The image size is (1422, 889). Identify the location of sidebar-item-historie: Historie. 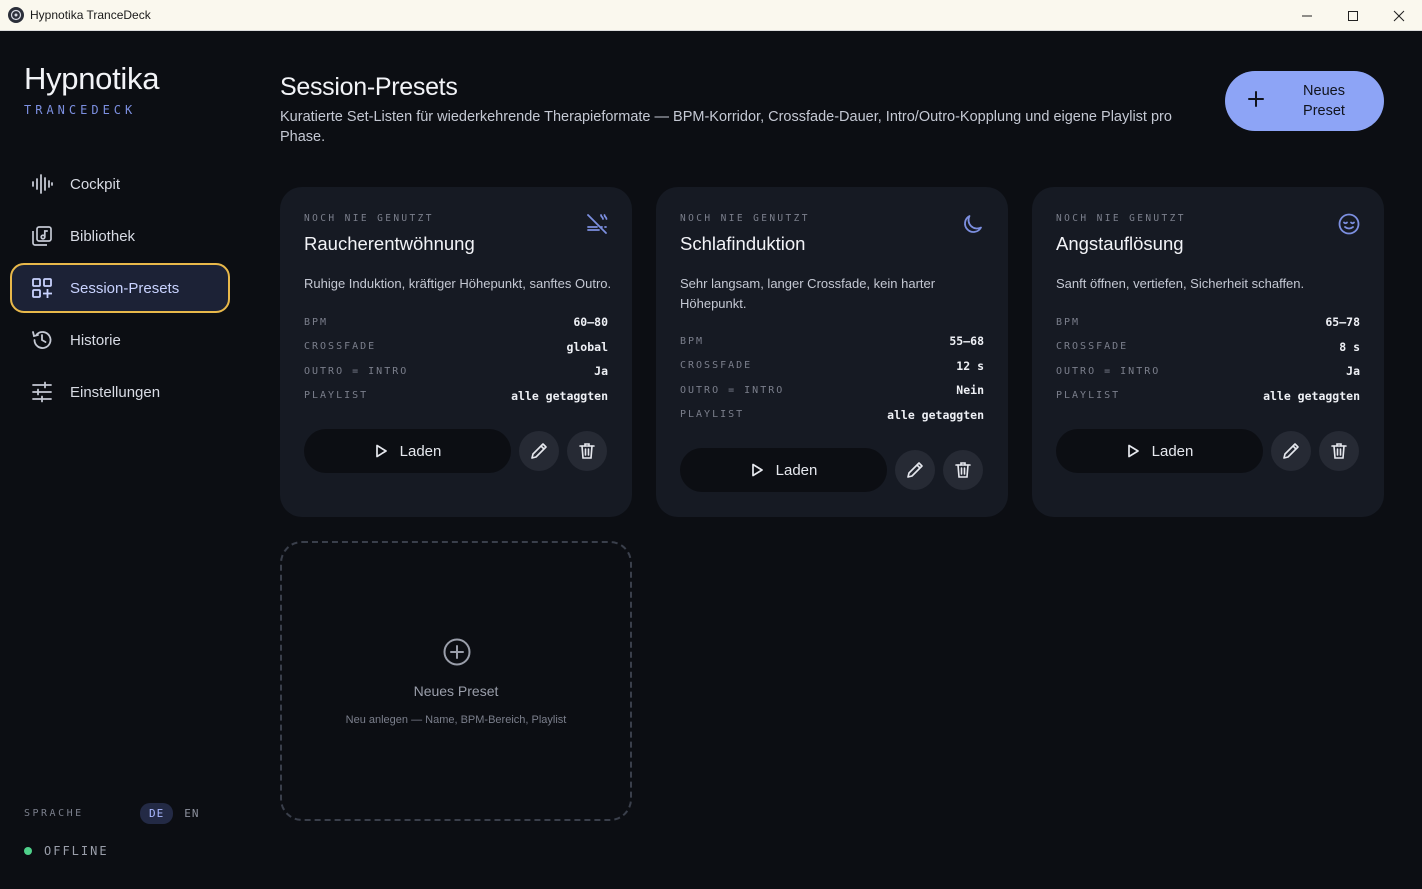
(120, 340).